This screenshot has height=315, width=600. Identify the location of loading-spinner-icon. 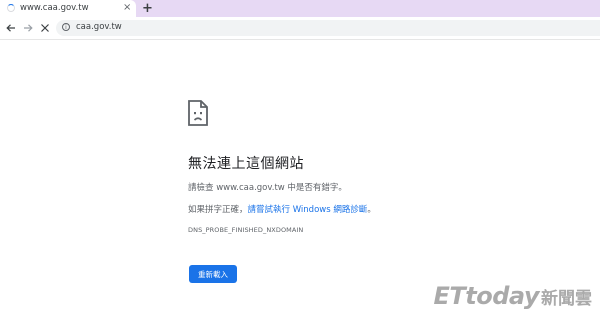
(11, 8).